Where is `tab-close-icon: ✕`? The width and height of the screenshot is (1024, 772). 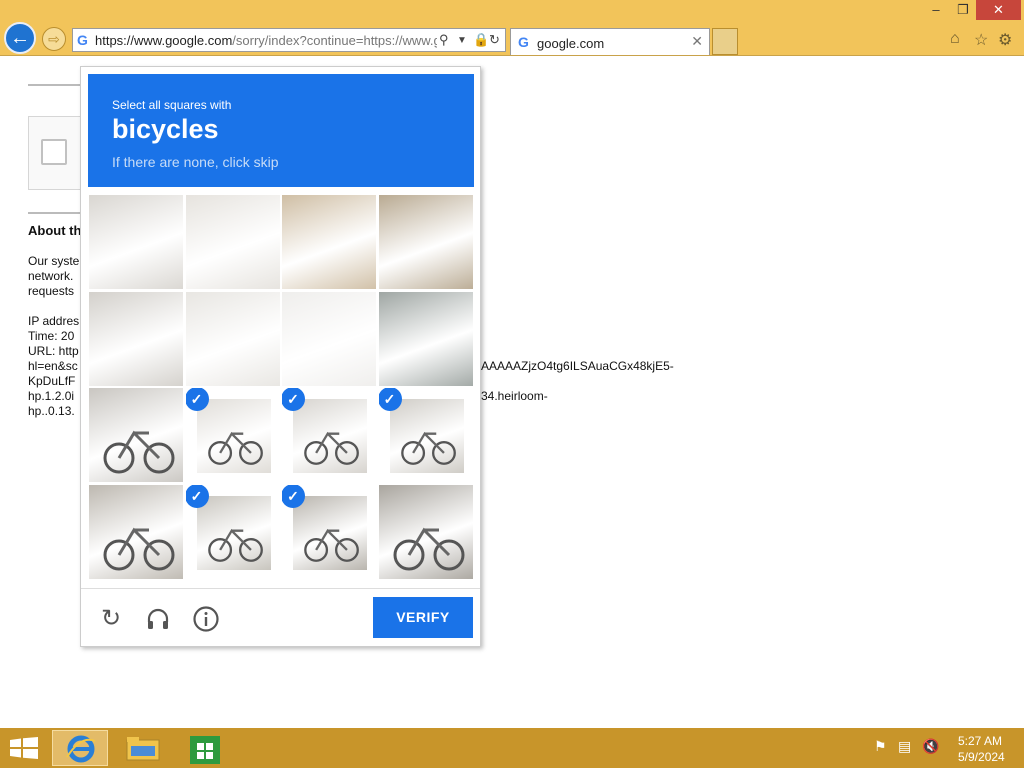 tab-close-icon: ✕ is located at coordinates (697, 41).